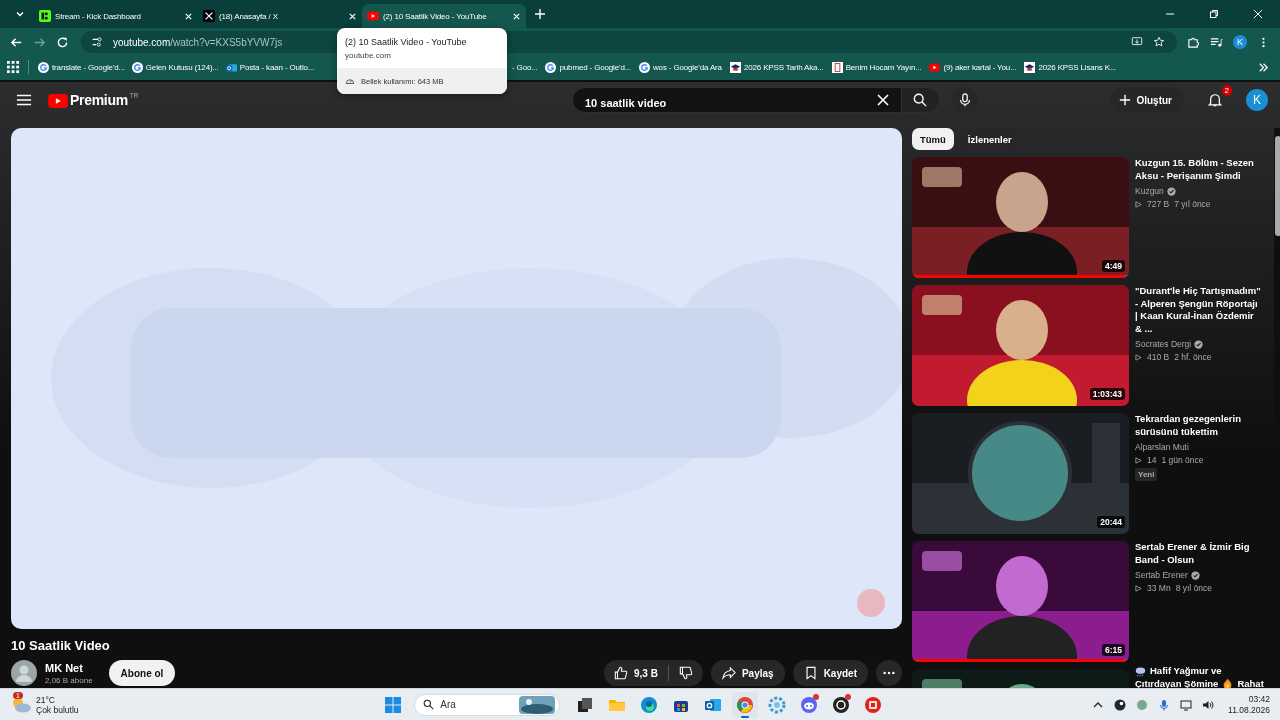  Describe the element at coordinates (1198, 169) in the screenshot. I see `video-title: Kuzgun 15. Bölüm - Sezen Aksu - Perişanım Şimdi` at that location.